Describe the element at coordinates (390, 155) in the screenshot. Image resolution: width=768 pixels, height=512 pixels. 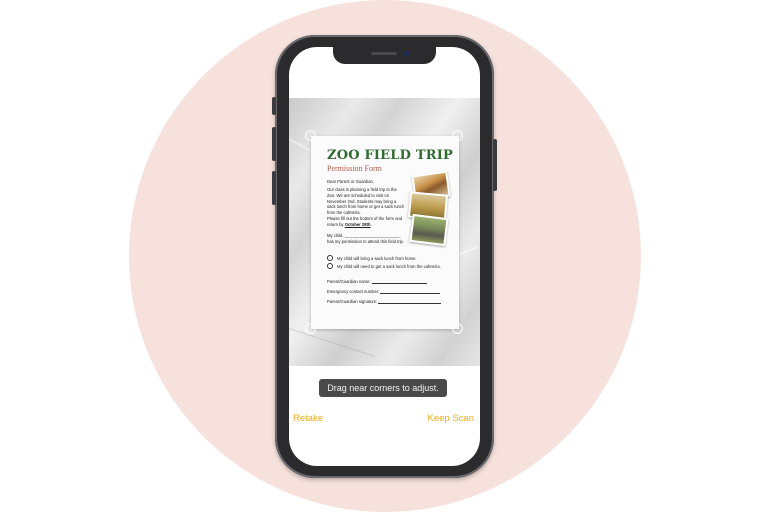
I see `document-title: ZOO FIELD TRIP` at that location.